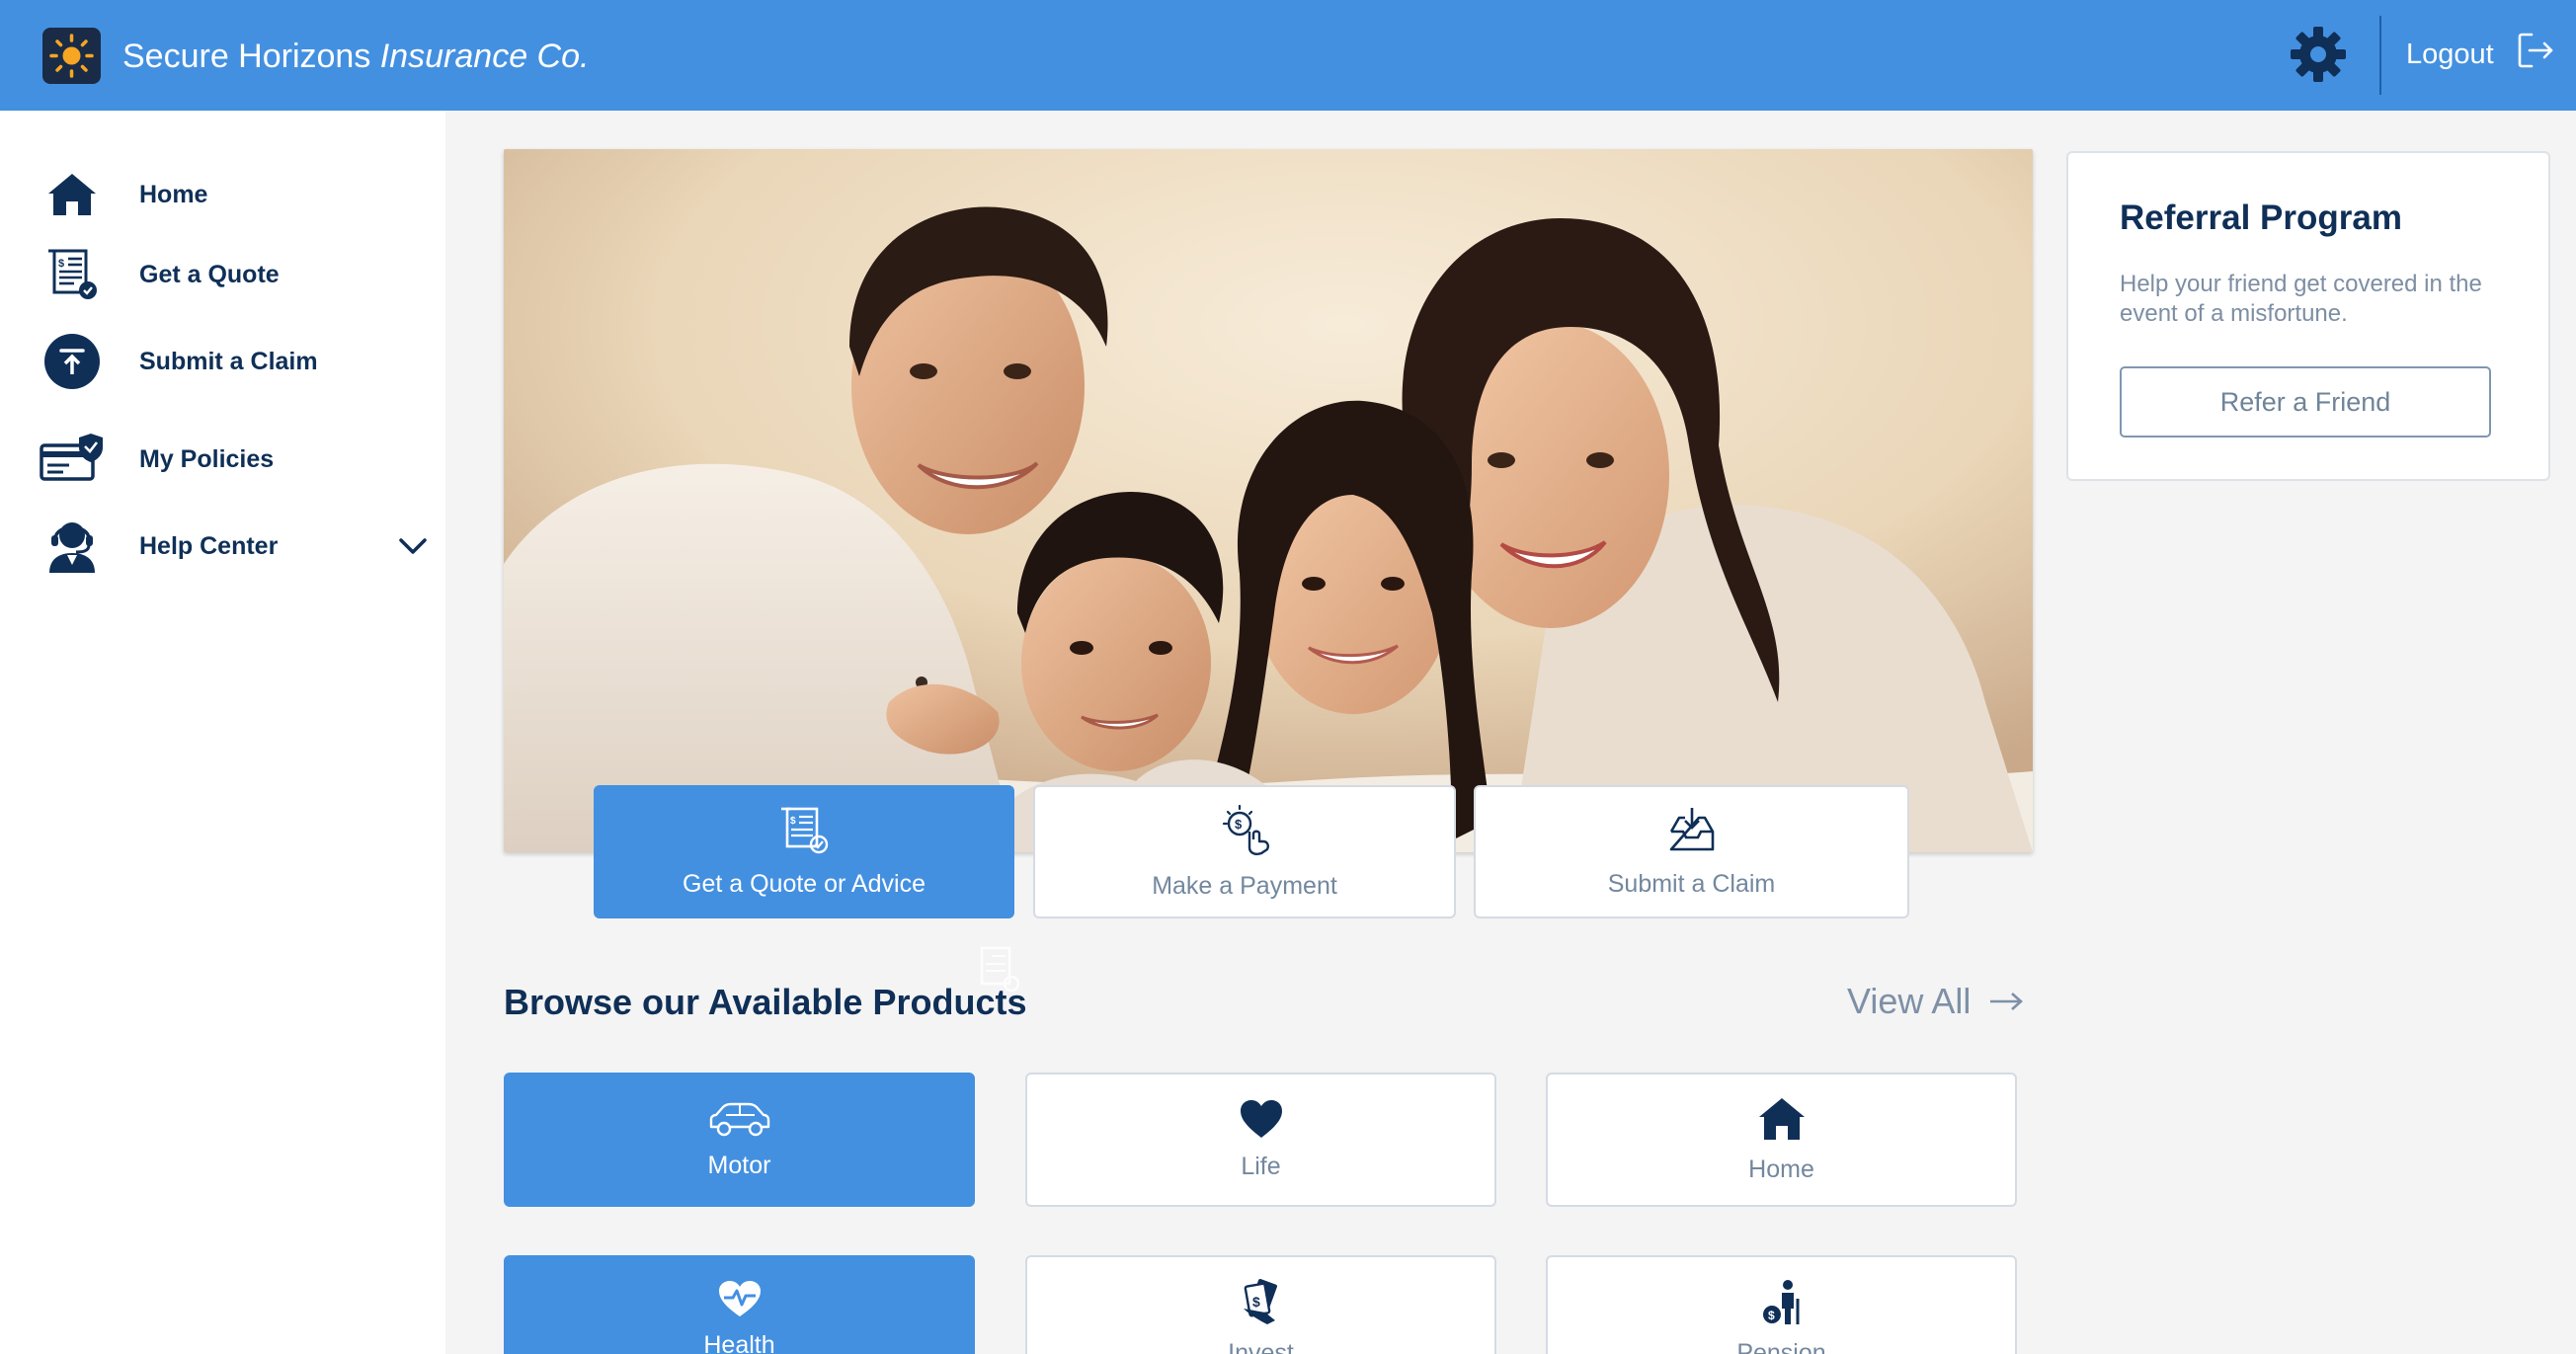  I want to click on brand-suffix: Insurance Co., so click(484, 57).